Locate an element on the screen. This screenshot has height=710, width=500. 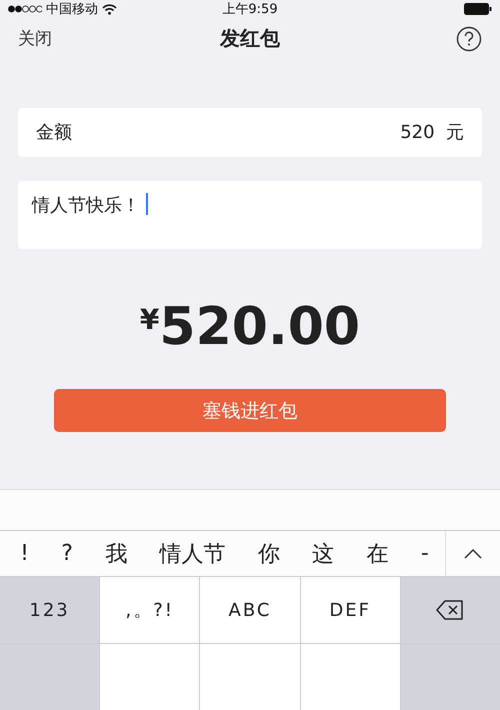
candidate-word: - is located at coordinates (424, 553).